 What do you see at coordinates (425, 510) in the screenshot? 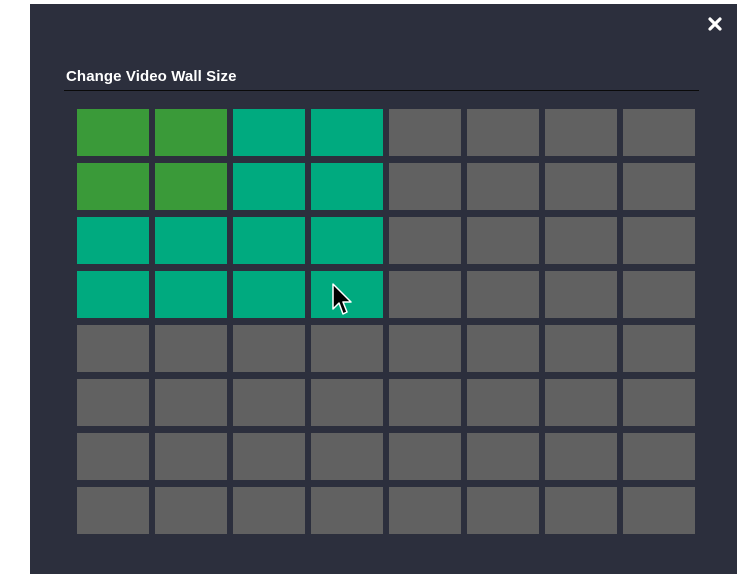
I see `grid-cell-r8-c5` at bounding box center [425, 510].